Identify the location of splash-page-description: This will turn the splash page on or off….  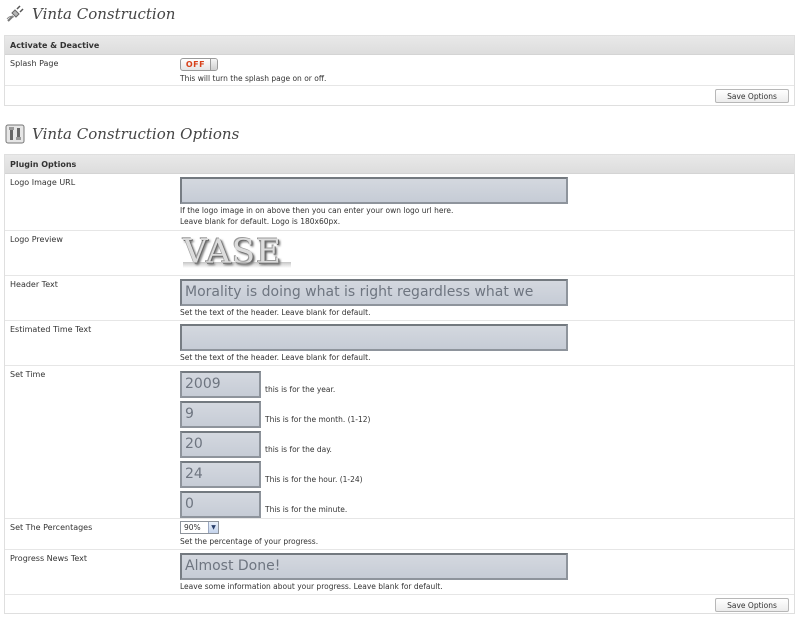
(253, 78).